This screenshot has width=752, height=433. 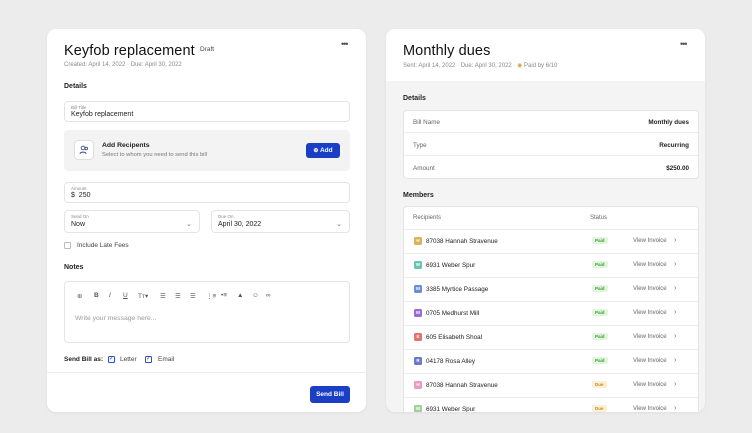 What do you see at coordinates (551, 386) in the screenshot?
I see `member-row: H 87038 Hannah Stravenue Due View Invoice ›` at bounding box center [551, 386].